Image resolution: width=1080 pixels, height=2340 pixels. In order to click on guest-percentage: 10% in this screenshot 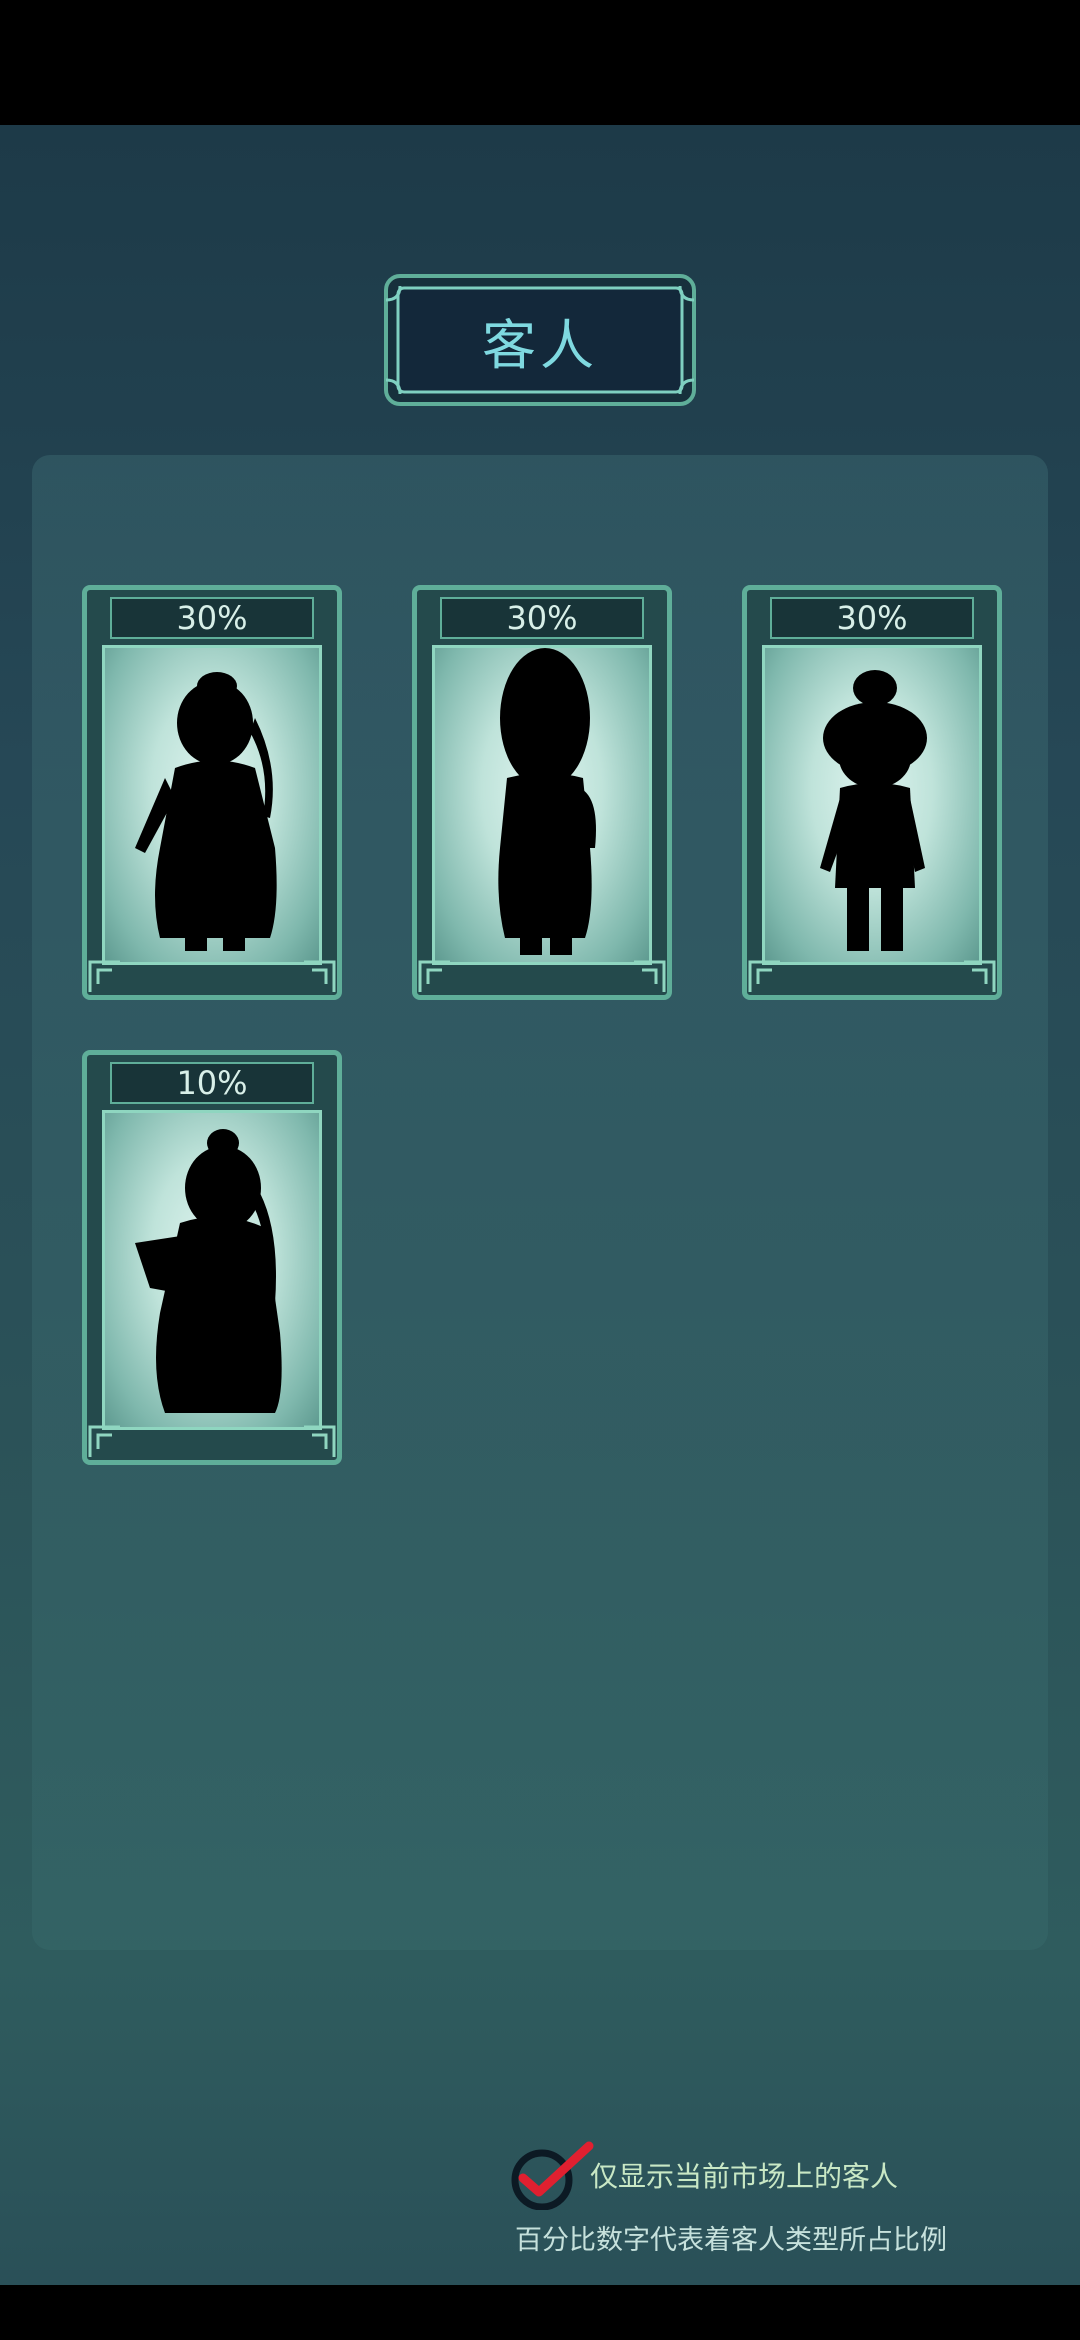, I will do `click(212, 1083)`.